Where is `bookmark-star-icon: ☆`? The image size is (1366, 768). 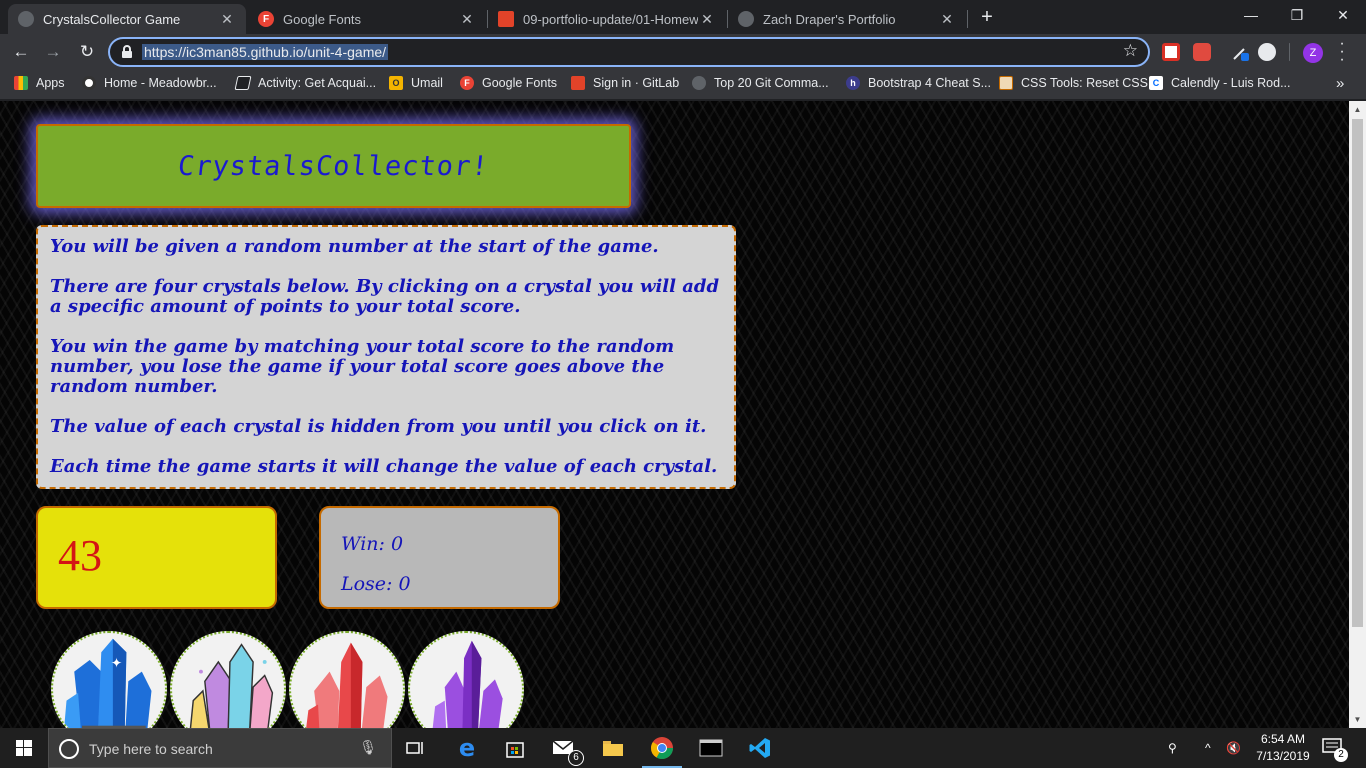 bookmark-star-icon: ☆ is located at coordinates (1130, 51).